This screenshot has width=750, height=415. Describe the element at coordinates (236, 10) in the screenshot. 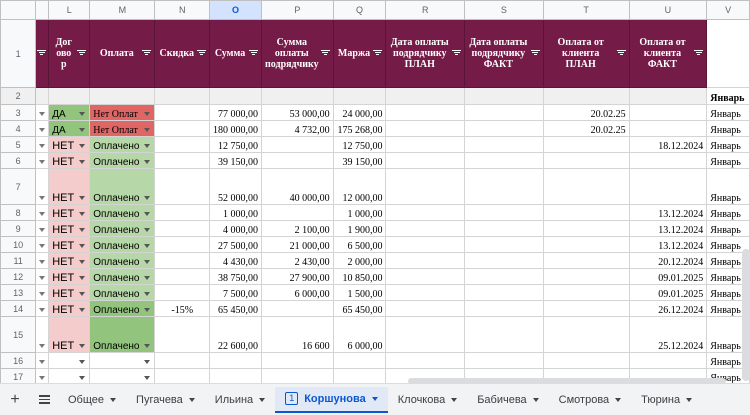

I see `column-header-o: O` at that location.